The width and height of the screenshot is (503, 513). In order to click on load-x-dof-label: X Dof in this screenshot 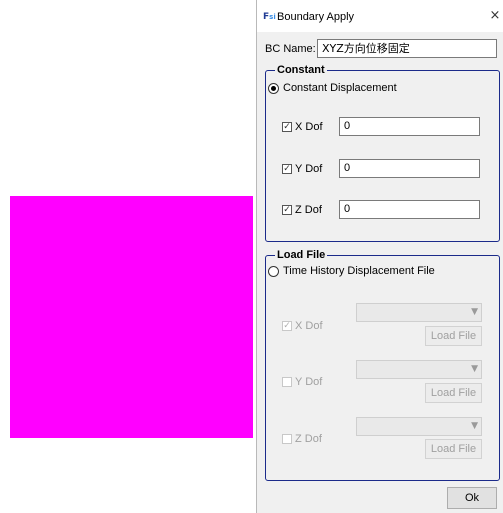, I will do `click(309, 326)`.